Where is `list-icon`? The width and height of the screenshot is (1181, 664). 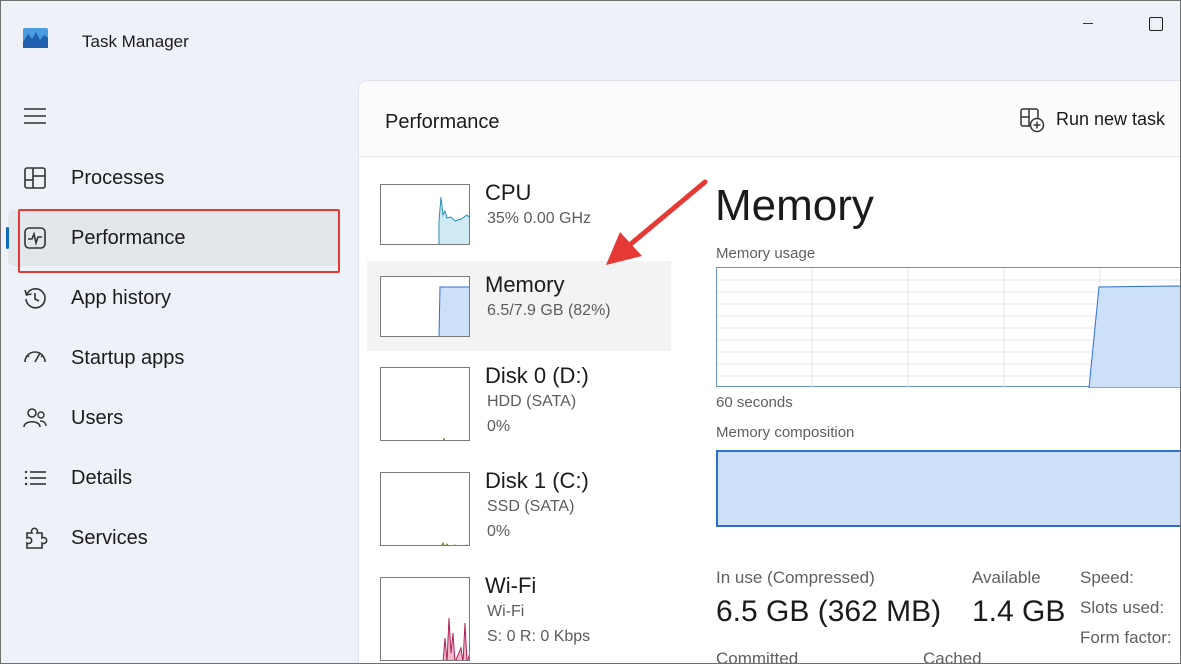 list-icon is located at coordinates (35, 478).